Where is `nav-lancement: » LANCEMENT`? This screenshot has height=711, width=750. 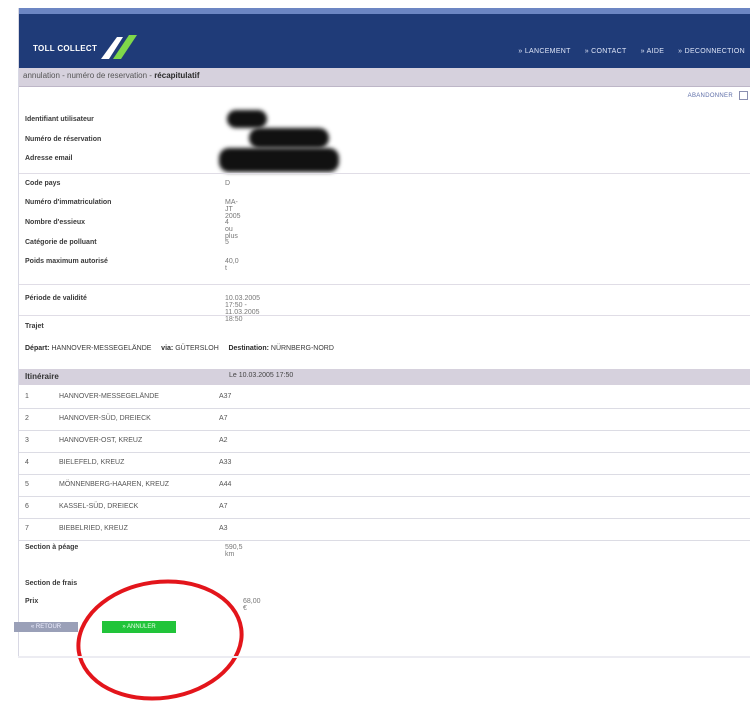
nav-lancement: » LANCEMENT is located at coordinates (544, 51).